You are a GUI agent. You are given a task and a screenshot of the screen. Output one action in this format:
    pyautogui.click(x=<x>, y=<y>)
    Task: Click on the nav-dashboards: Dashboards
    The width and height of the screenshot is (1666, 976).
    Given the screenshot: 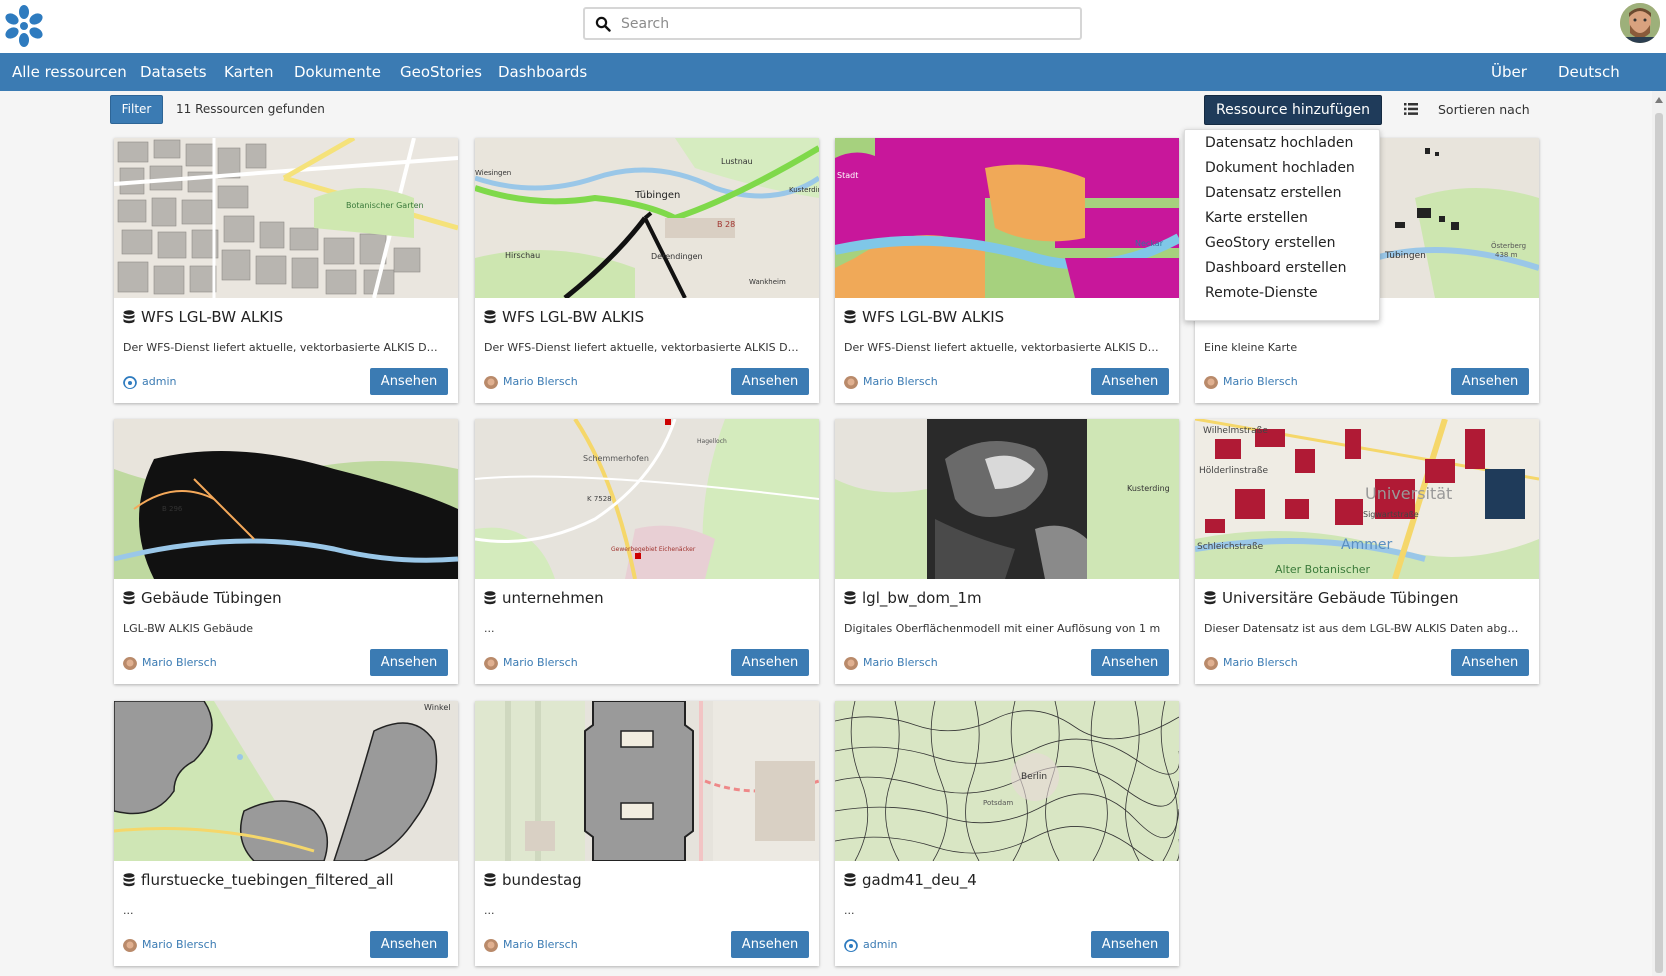 What is the action you would take?
    pyautogui.click(x=542, y=72)
    